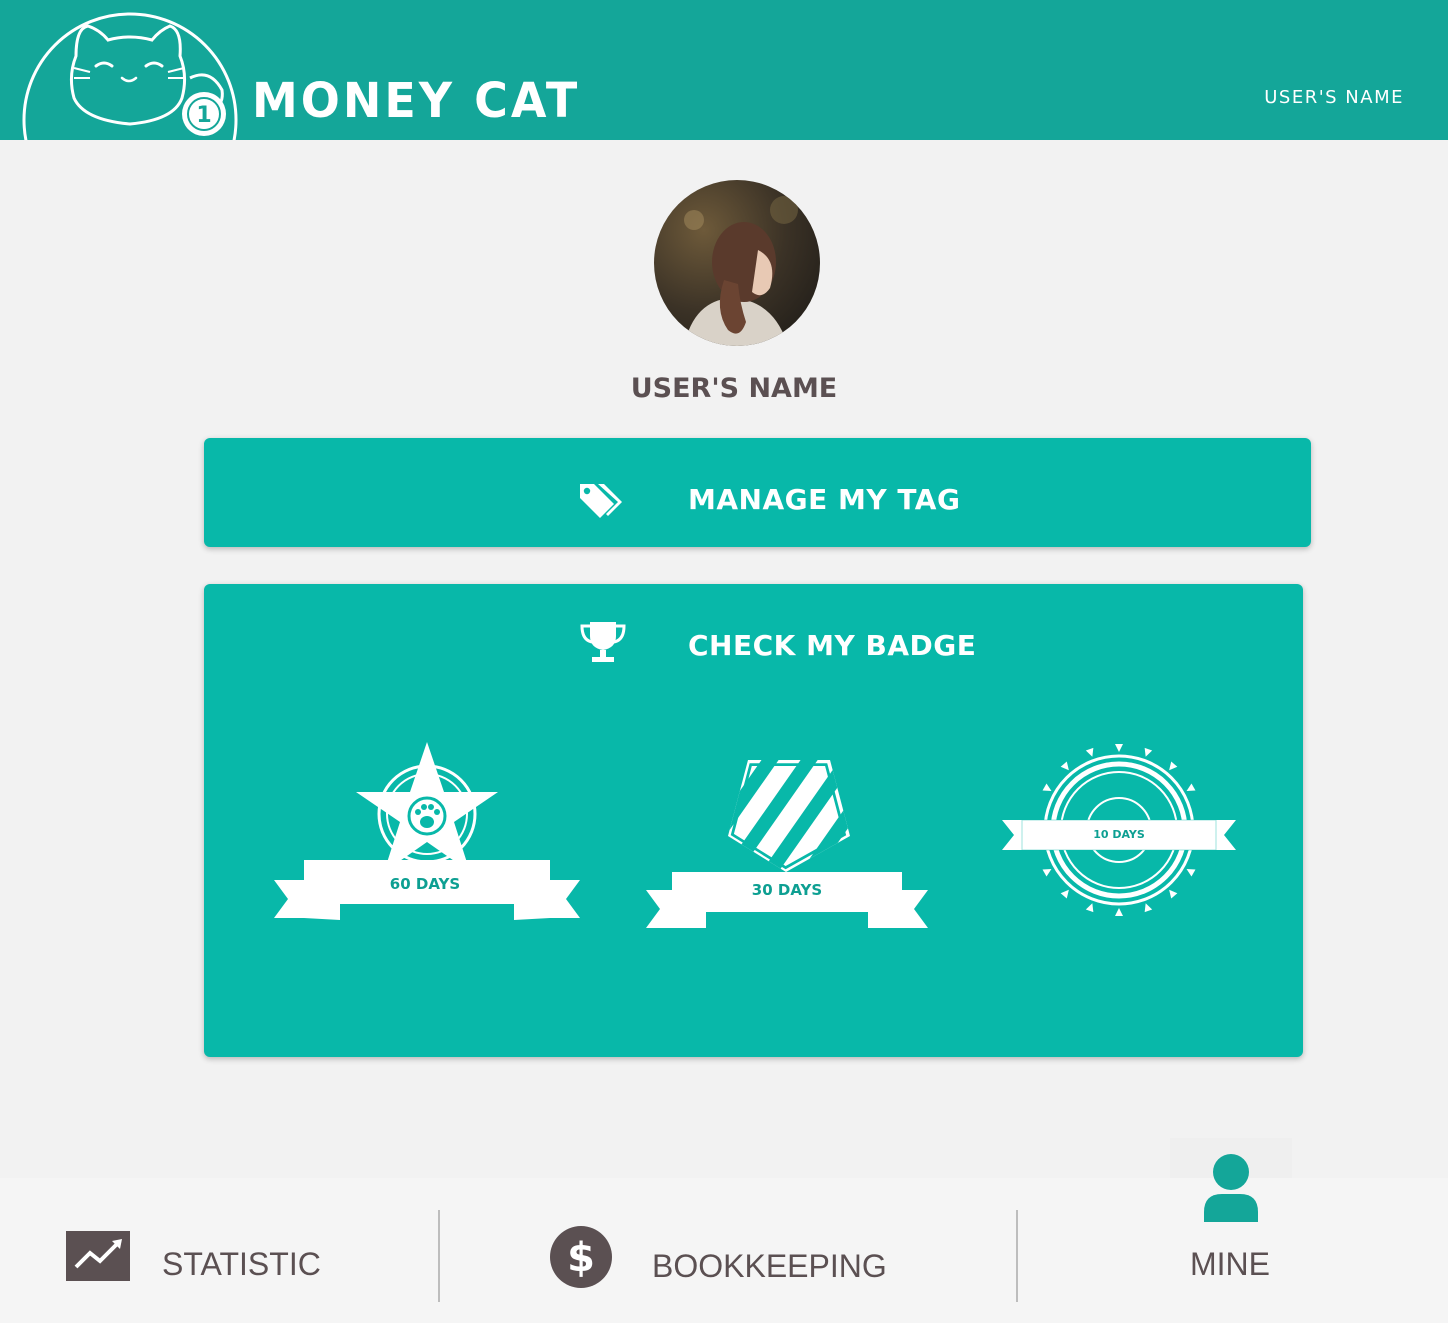 This screenshot has height=1323, width=1448. What do you see at coordinates (1231, 1188) in the screenshot?
I see `user-icon` at bounding box center [1231, 1188].